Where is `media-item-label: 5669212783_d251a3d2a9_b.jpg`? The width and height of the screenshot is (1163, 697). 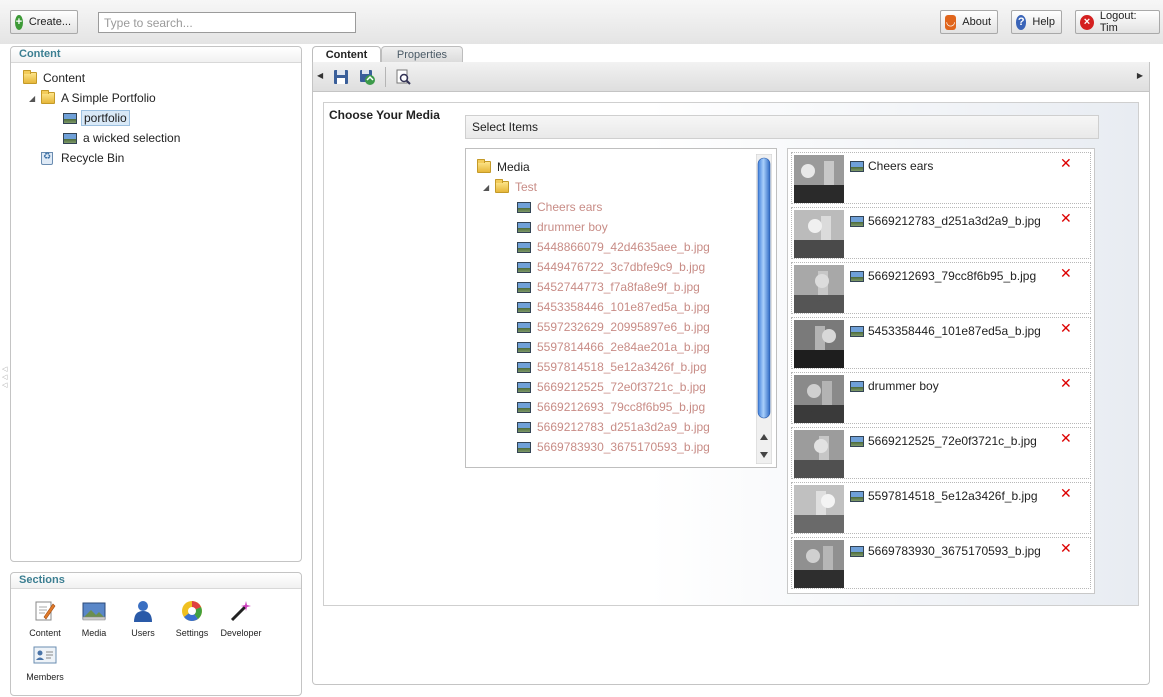 media-item-label: 5669212783_d251a3d2a9_b.jpg is located at coordinates (623, 427).